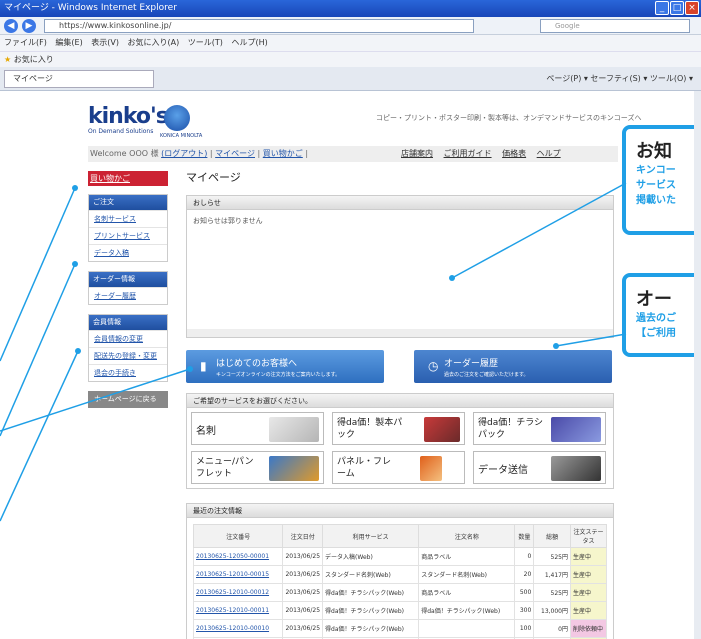  Describe the element at coordinates (524, 592) in the screenshot. I see `cell-qty: 500` at that location.